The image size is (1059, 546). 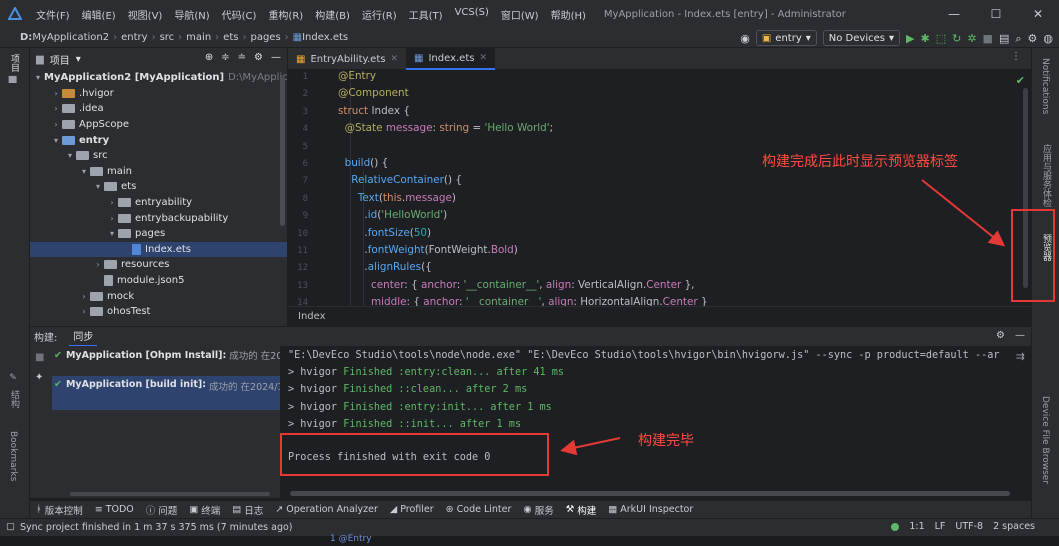 I want to click on menu-item: 运行(R), so click(x=379, y=14).